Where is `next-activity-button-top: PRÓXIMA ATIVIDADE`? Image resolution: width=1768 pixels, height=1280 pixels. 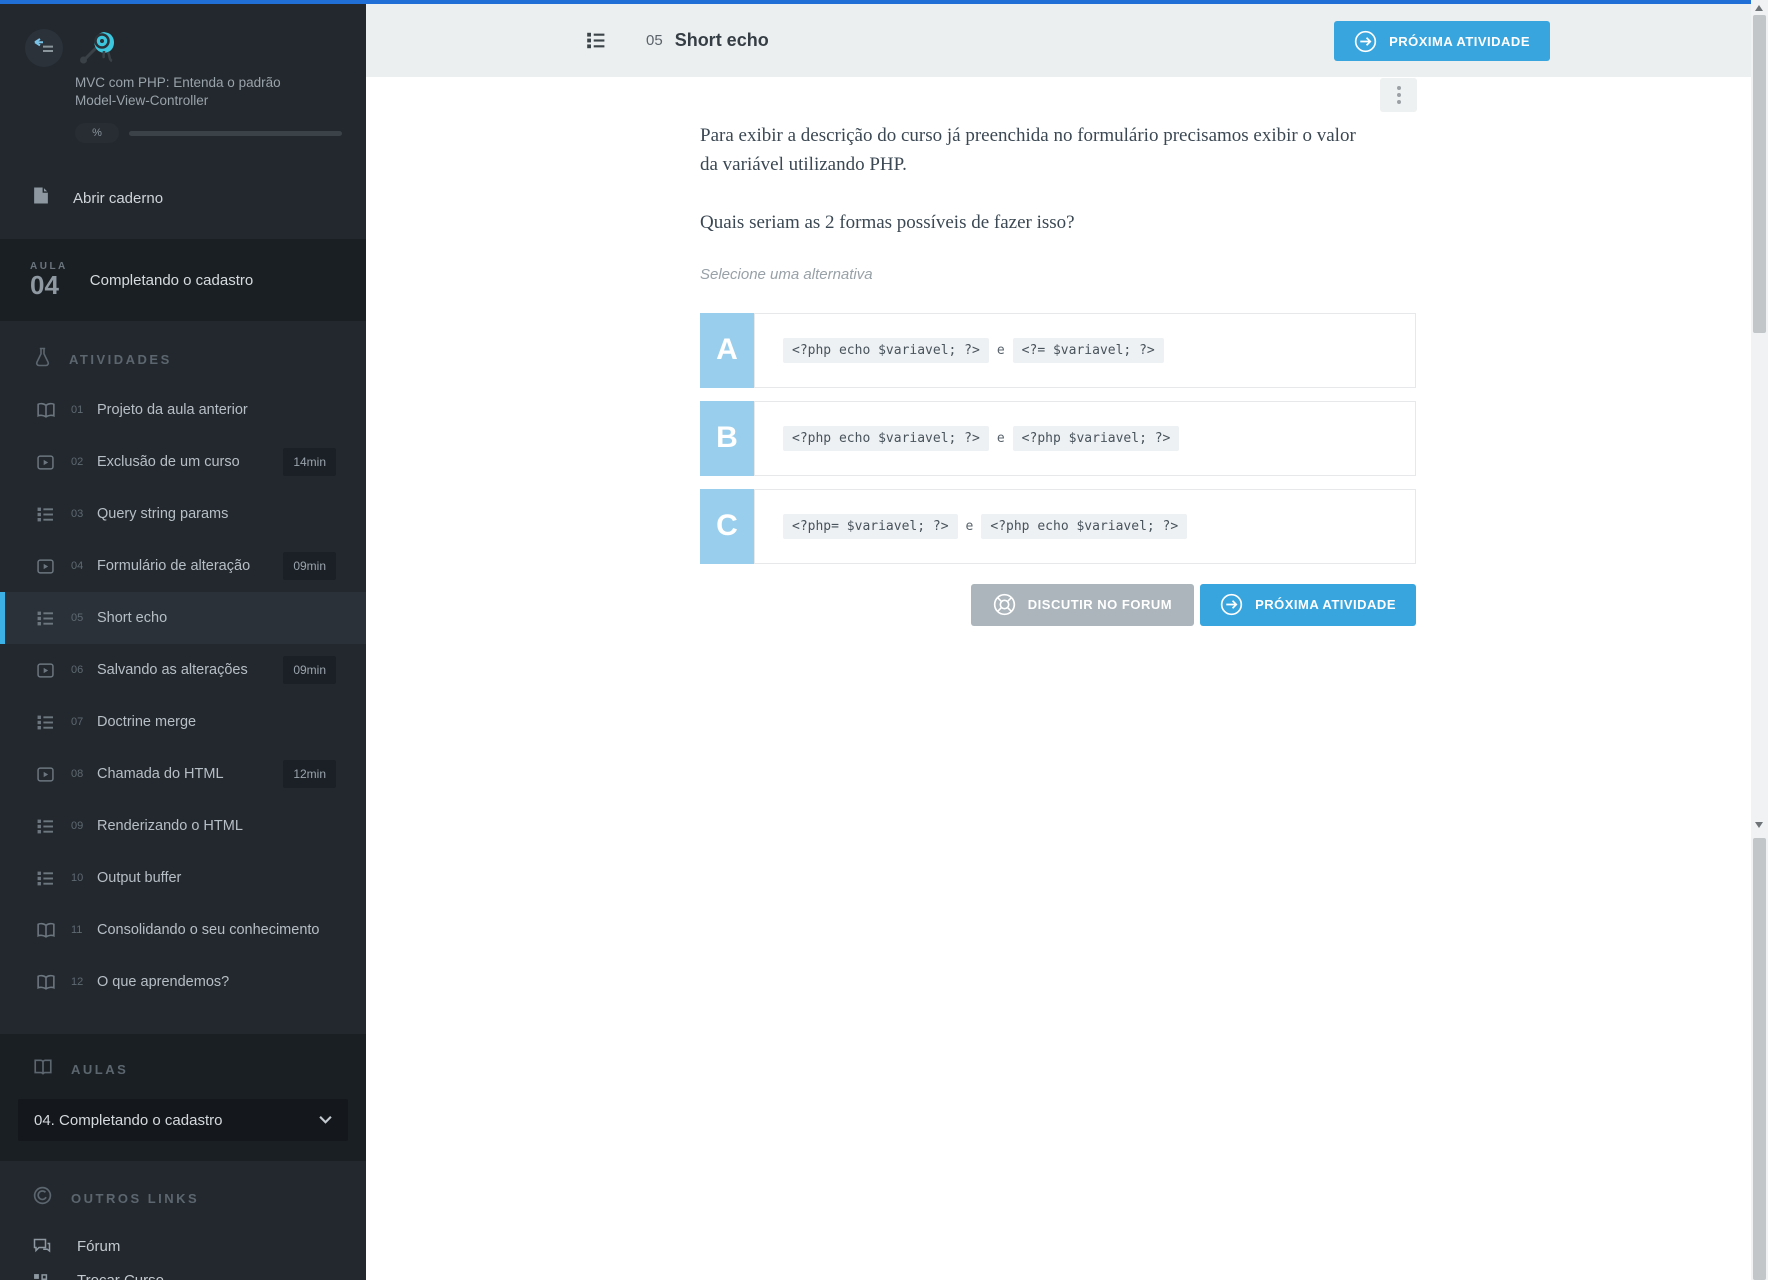 next-activity-button-top: PRÓXIMA ATIVIDADE is located at coordinates (1442, 41).